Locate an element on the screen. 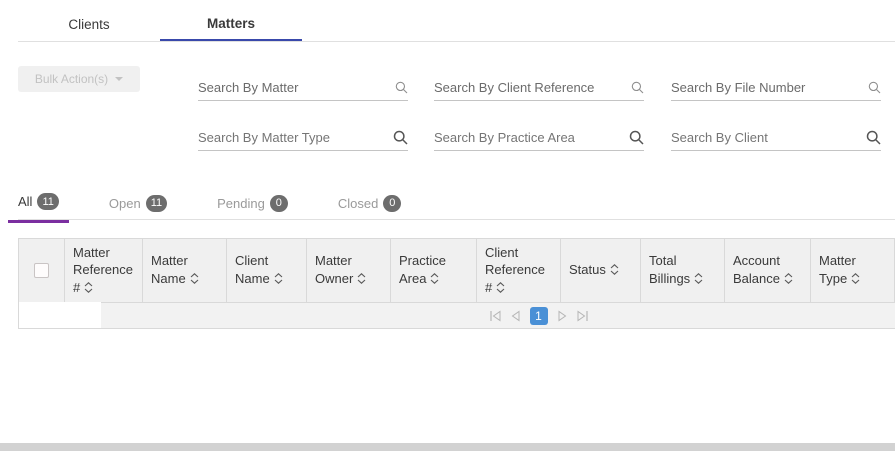 This screenshot has height=451, width=895. filter-closed: Closed 0 is located at coordinates (369, 205).